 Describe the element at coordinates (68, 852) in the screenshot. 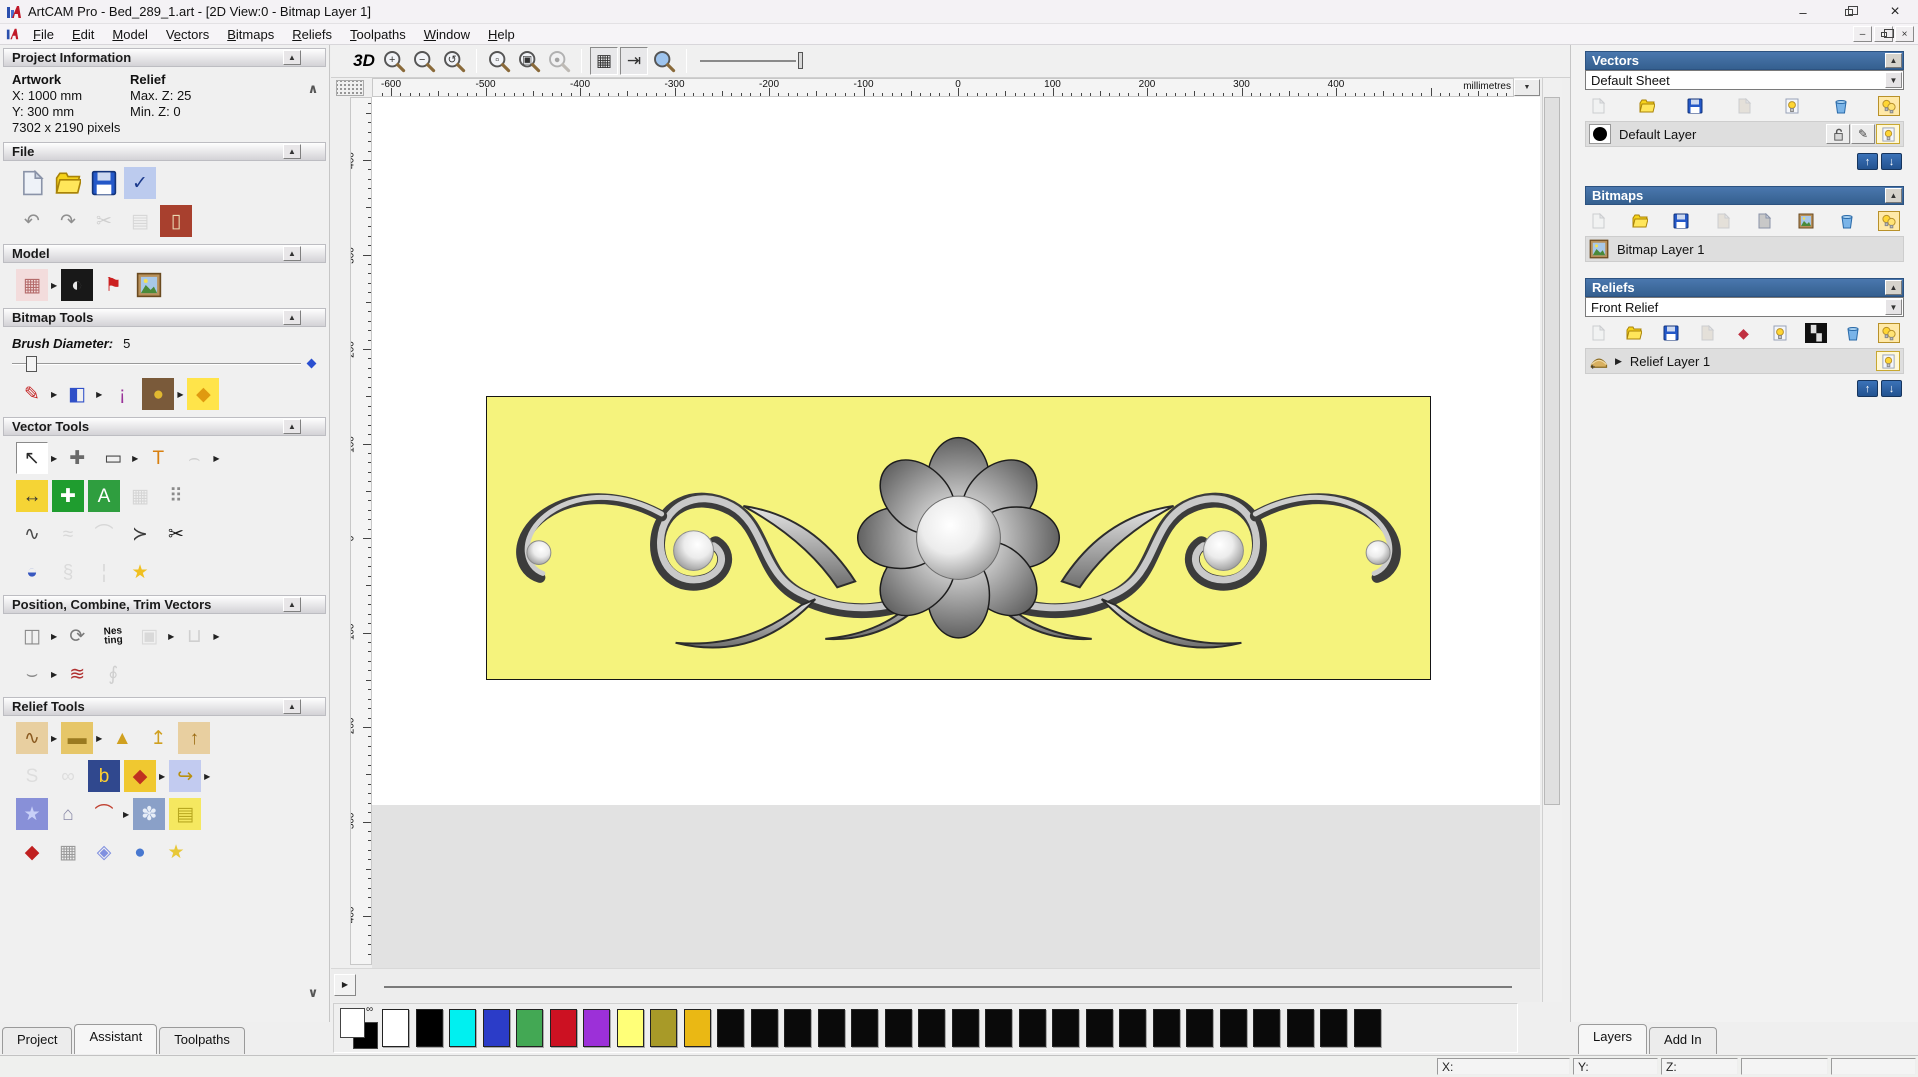

I see `basket-weave-icon: ▦` at that location.